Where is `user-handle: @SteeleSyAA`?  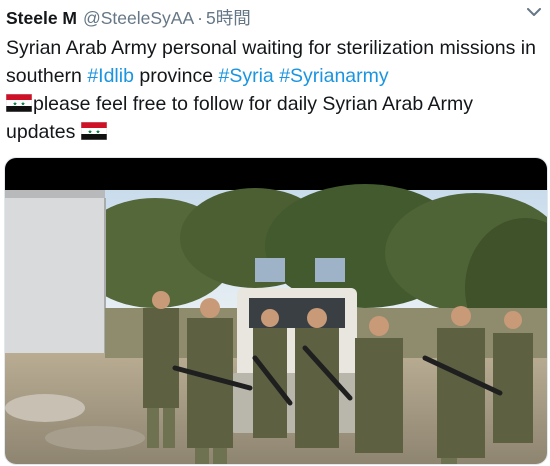 user-handle: @SteeleSyAA is located at coordinates (138, 18).